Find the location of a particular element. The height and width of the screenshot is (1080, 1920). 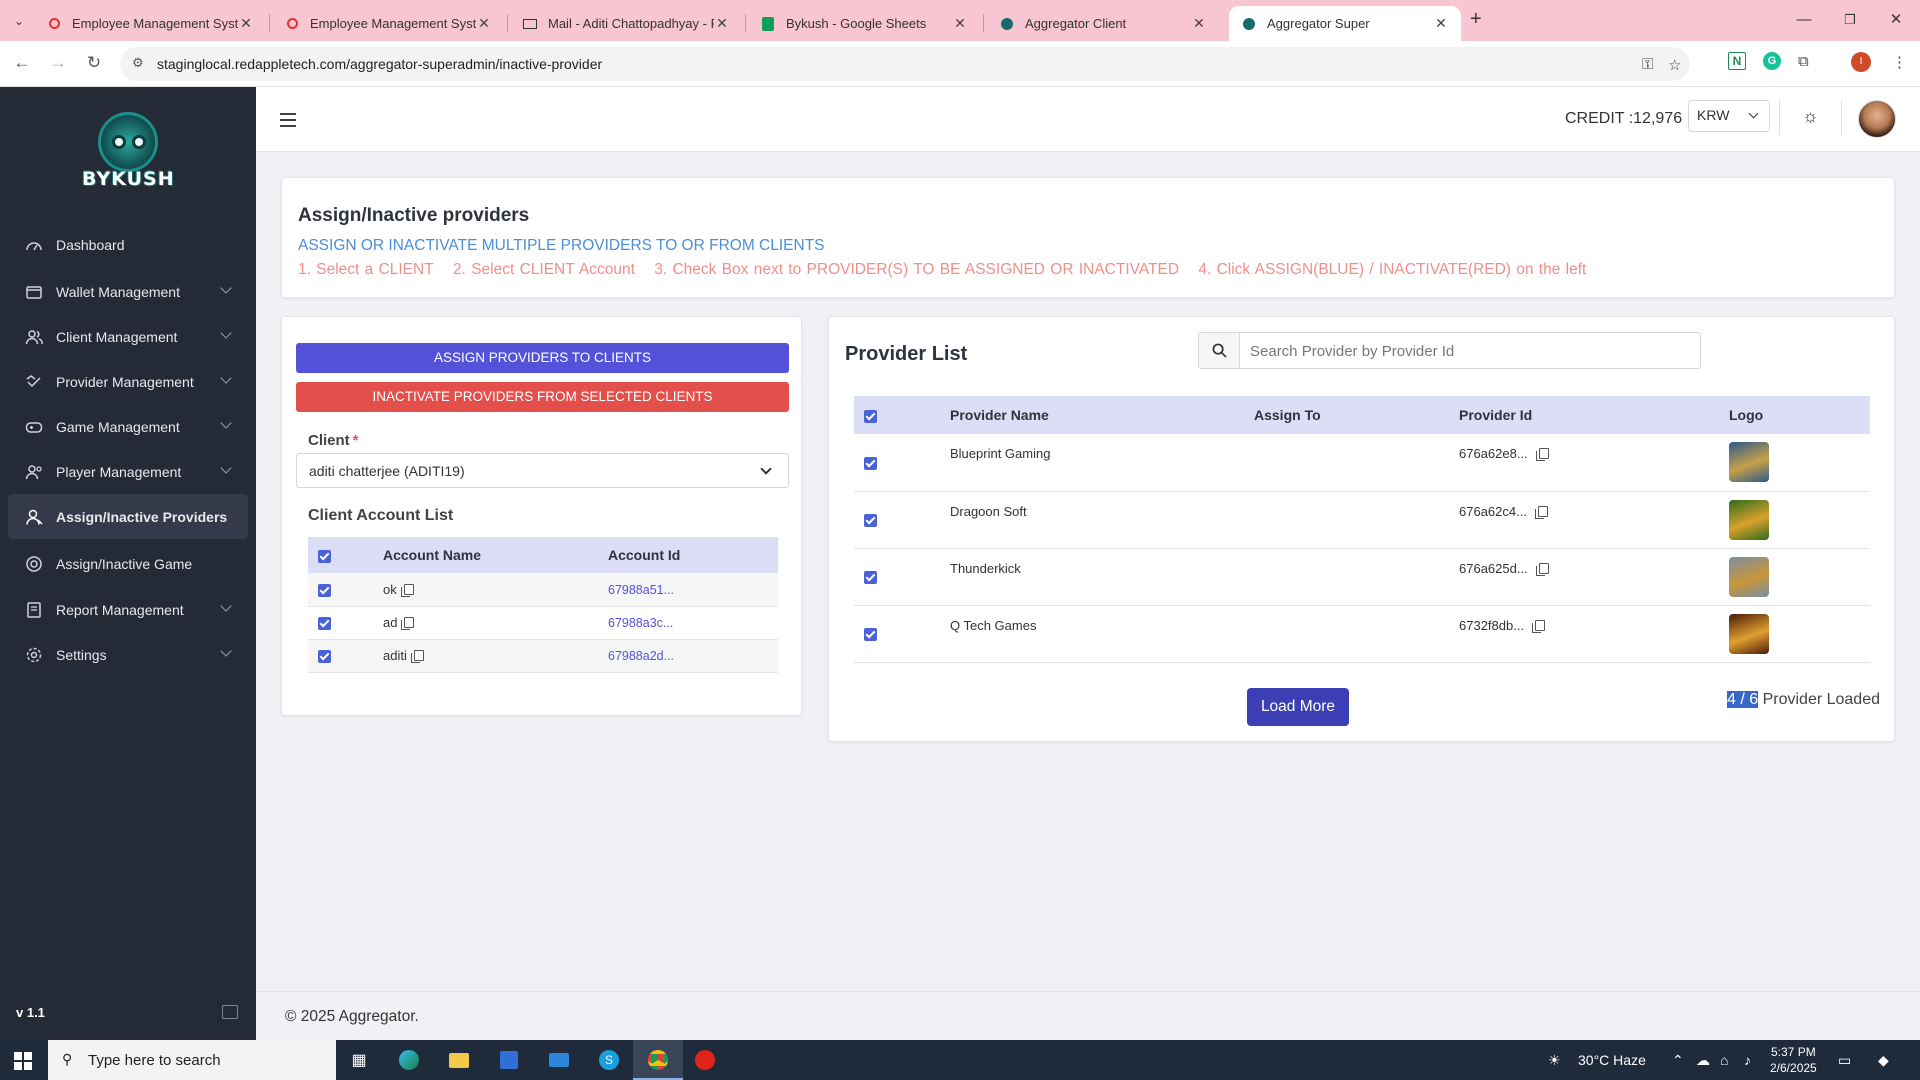

sidebar-item-dashboard: Dashboard is located at coordinates (128, 244).